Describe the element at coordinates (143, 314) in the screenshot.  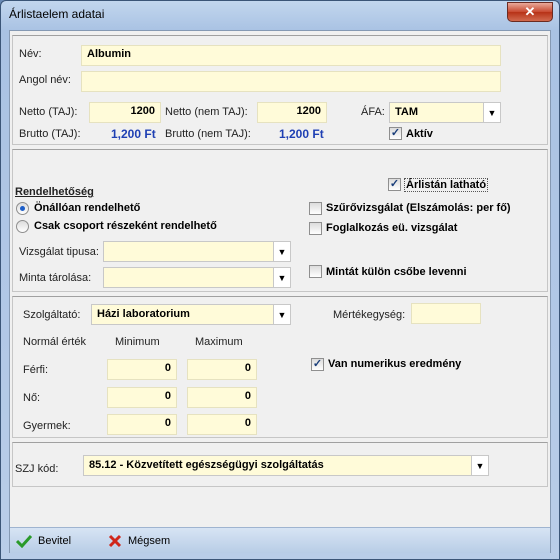
I see `szolgaltato-value: Házi laboratorium` at that location.